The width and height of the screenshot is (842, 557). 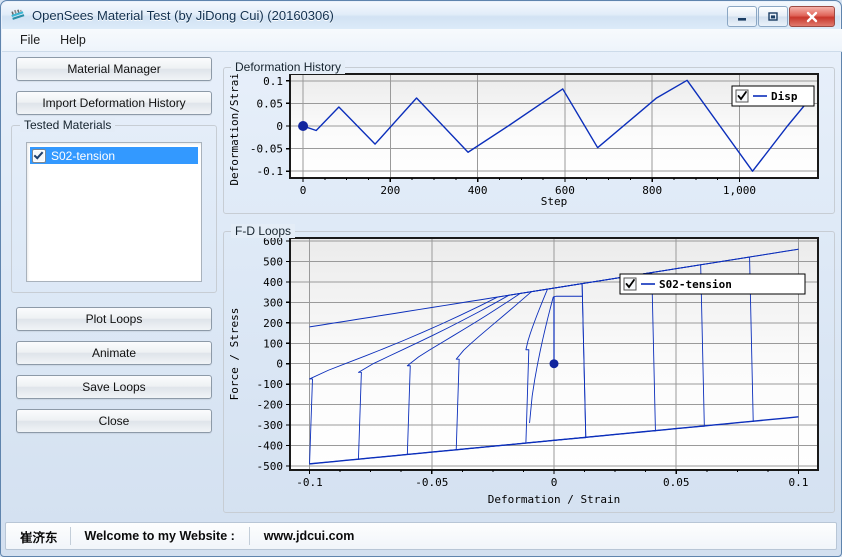 I want to click on svg-text: -100, so click(x=270, y=384).